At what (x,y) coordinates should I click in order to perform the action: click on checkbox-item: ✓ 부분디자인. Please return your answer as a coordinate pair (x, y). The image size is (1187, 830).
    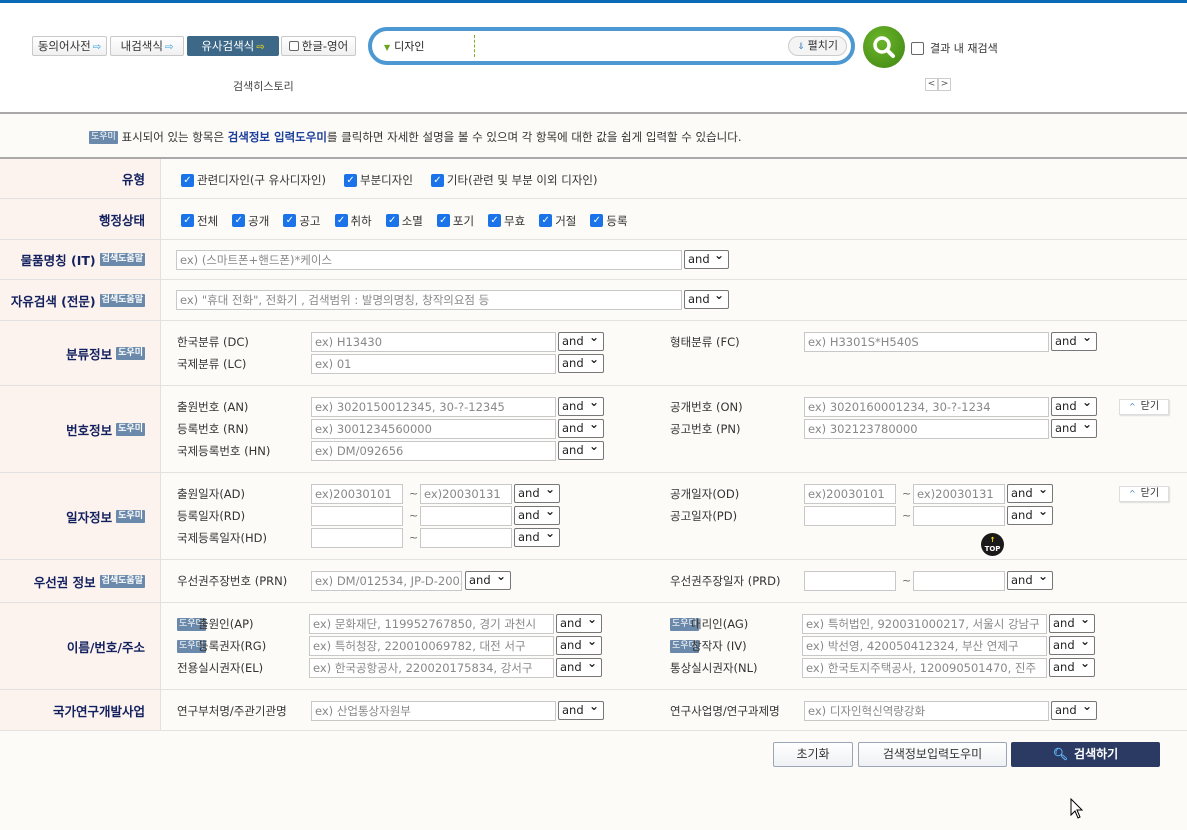
    Looking at the image, I should click on (378, 180).